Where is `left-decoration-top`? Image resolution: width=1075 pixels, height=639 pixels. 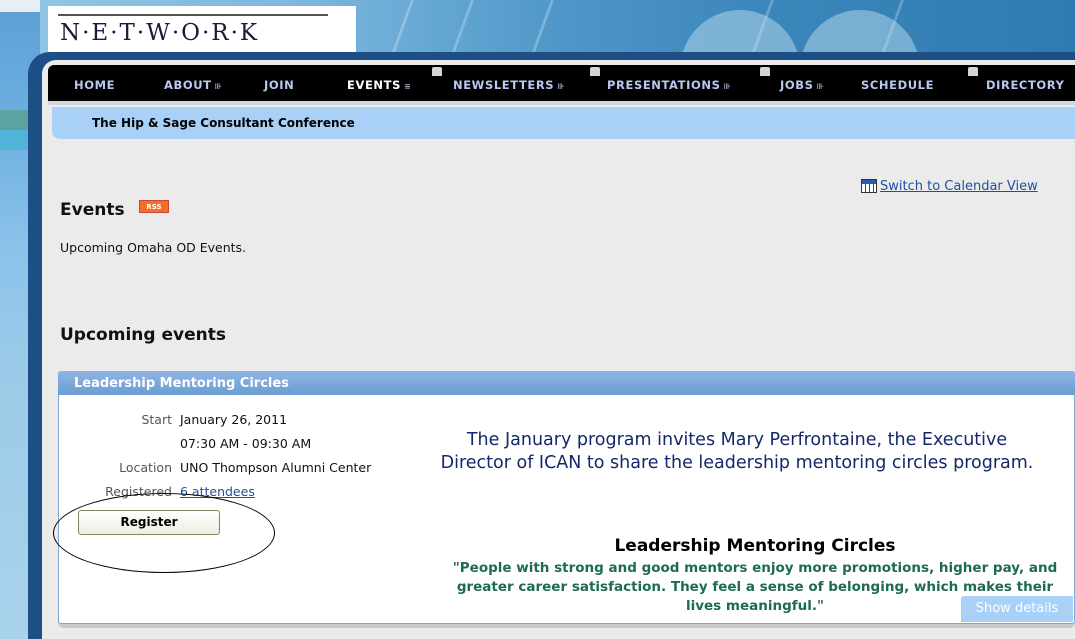 left-decoration-top is located at coordinates (20, 6).